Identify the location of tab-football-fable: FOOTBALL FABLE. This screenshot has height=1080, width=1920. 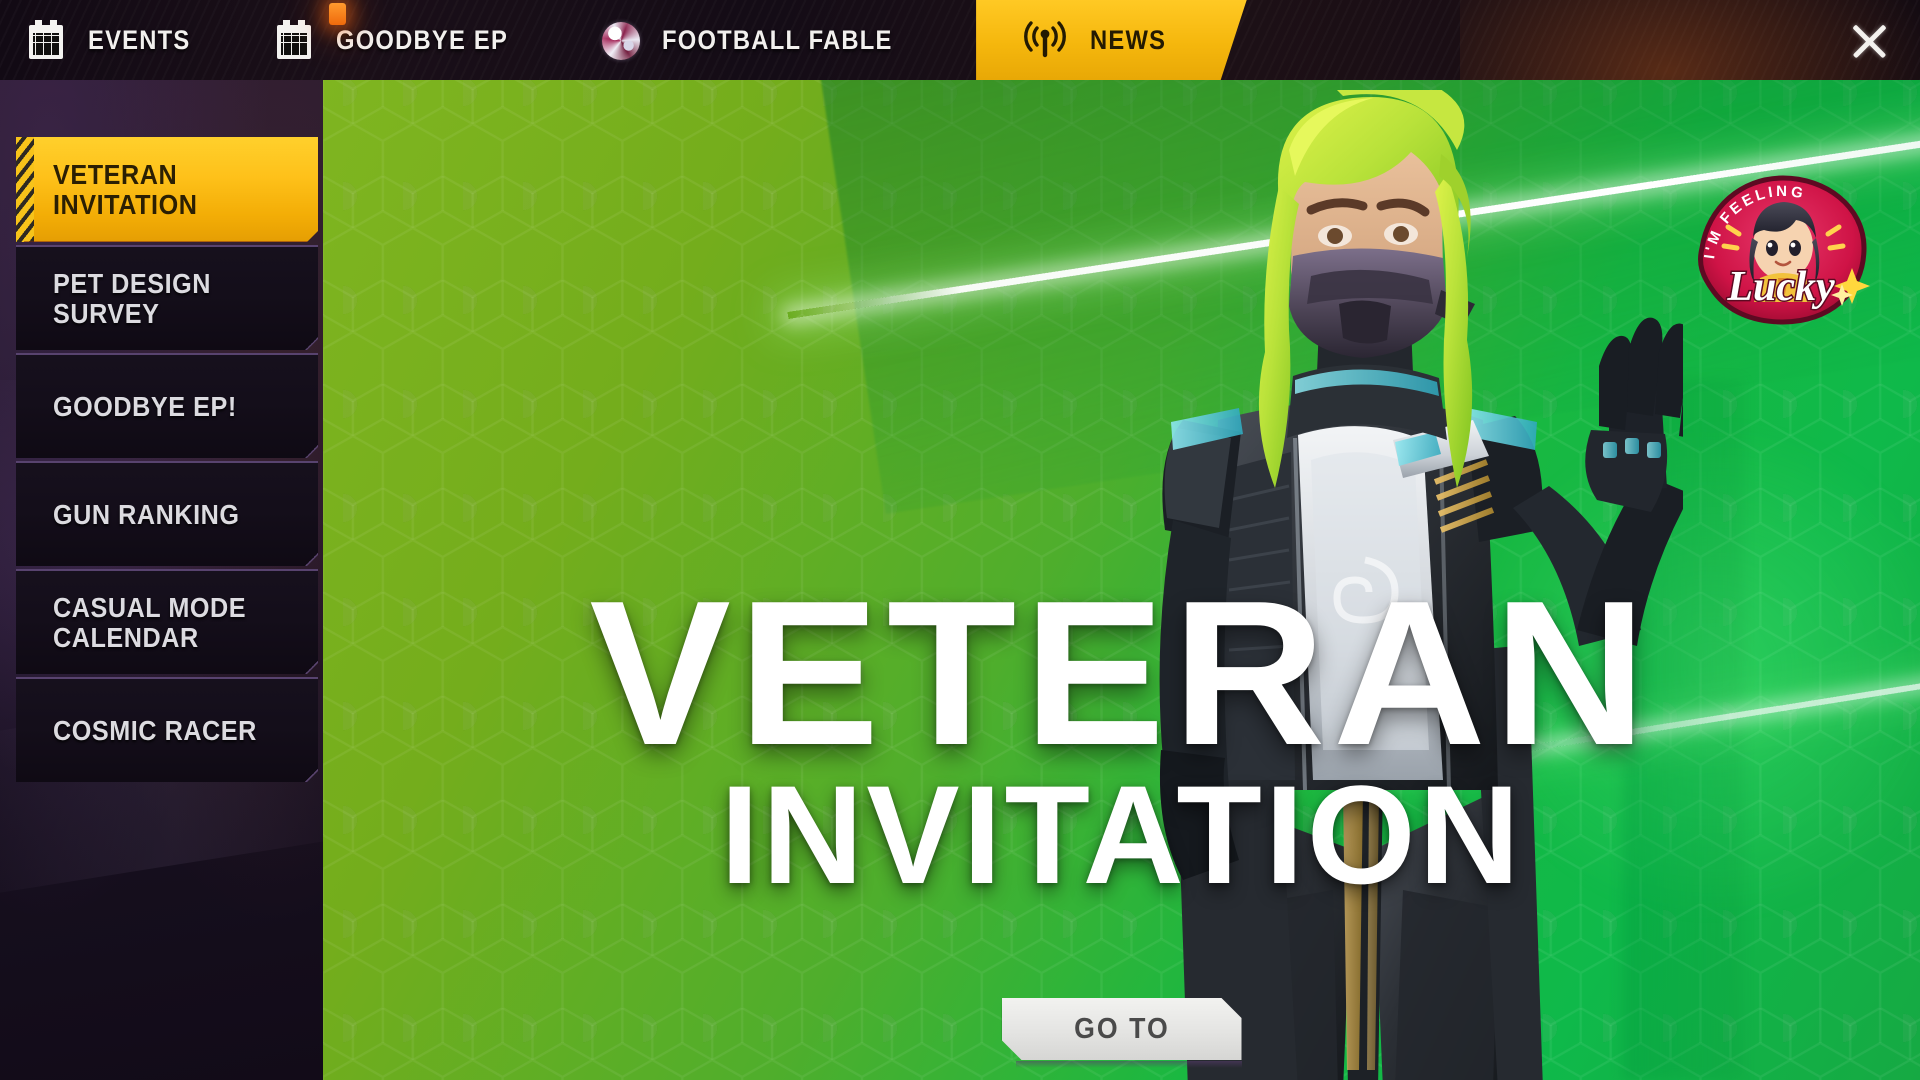
(772, 40).